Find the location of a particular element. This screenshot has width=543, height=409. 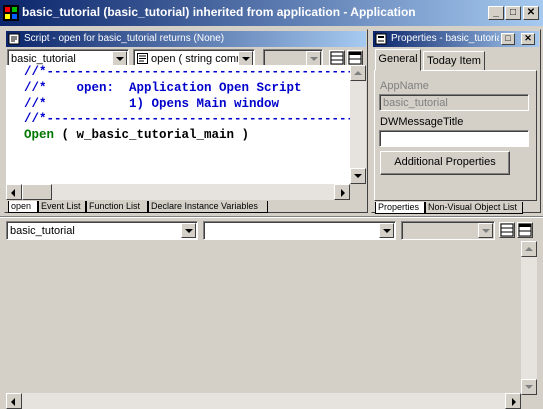

scroll-thumb is located at coordinates (37, 192).